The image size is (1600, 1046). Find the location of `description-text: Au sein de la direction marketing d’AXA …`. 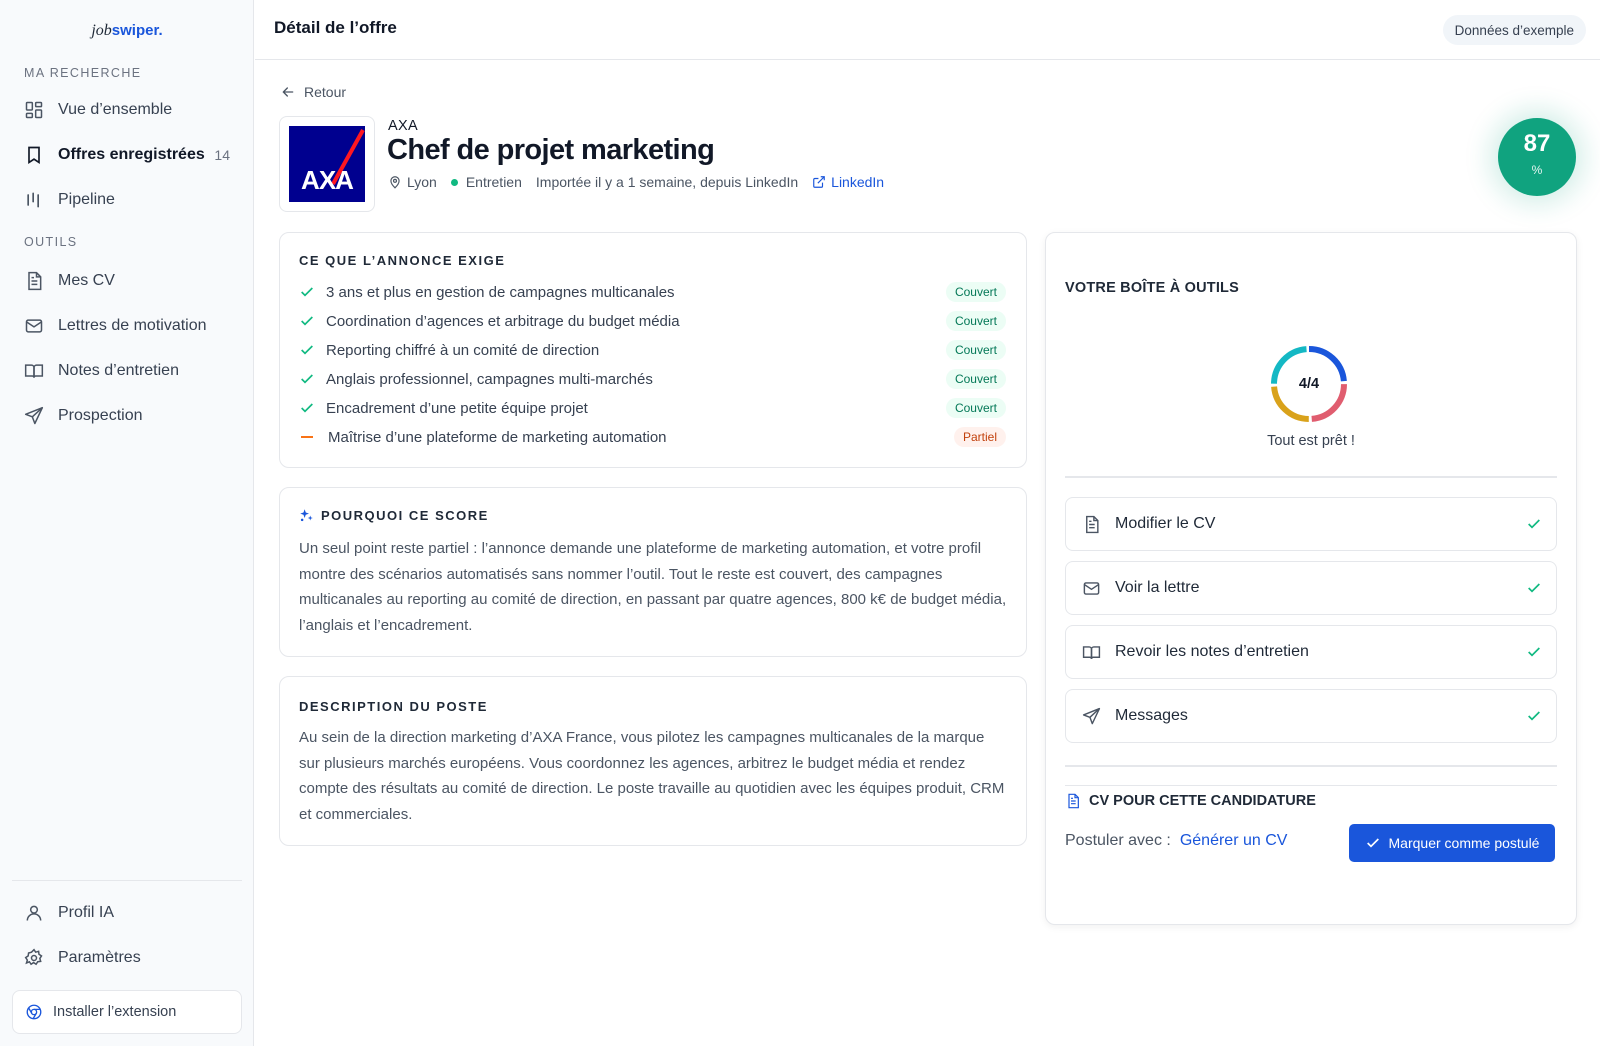

description-text: Au sein de la direction marketing d’AXA … is located at coordinates (652, 776).